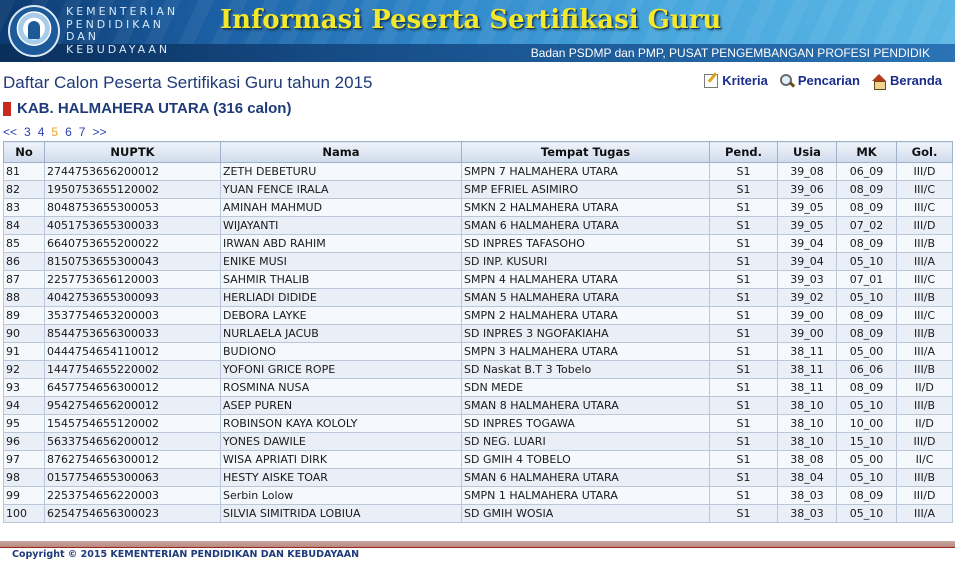 The width and height of the screenshot is (955, 565). Describe the element at coordinates (132, 369) in the screenshot. I see `cell-nuptk: 1447754655220002` at that location.